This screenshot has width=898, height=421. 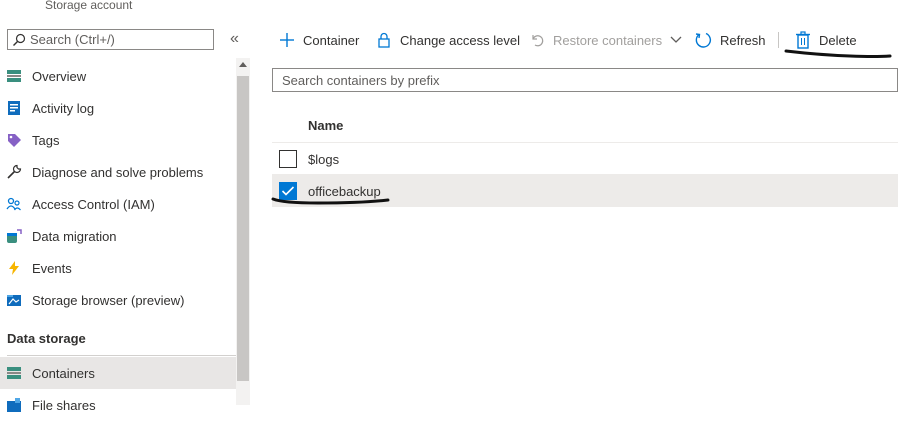 What do you see at coordinates (14, 405) in the screenshot?
I see `file-shares-icon` at bounding box center [14, 405].